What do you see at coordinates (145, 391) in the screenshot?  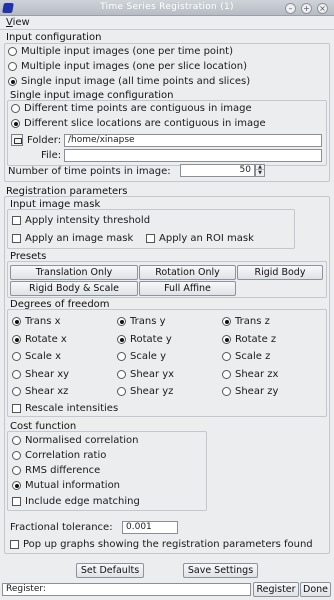 I see `dof-shear-yz: Shear yz` at bounding box center [145, 391].